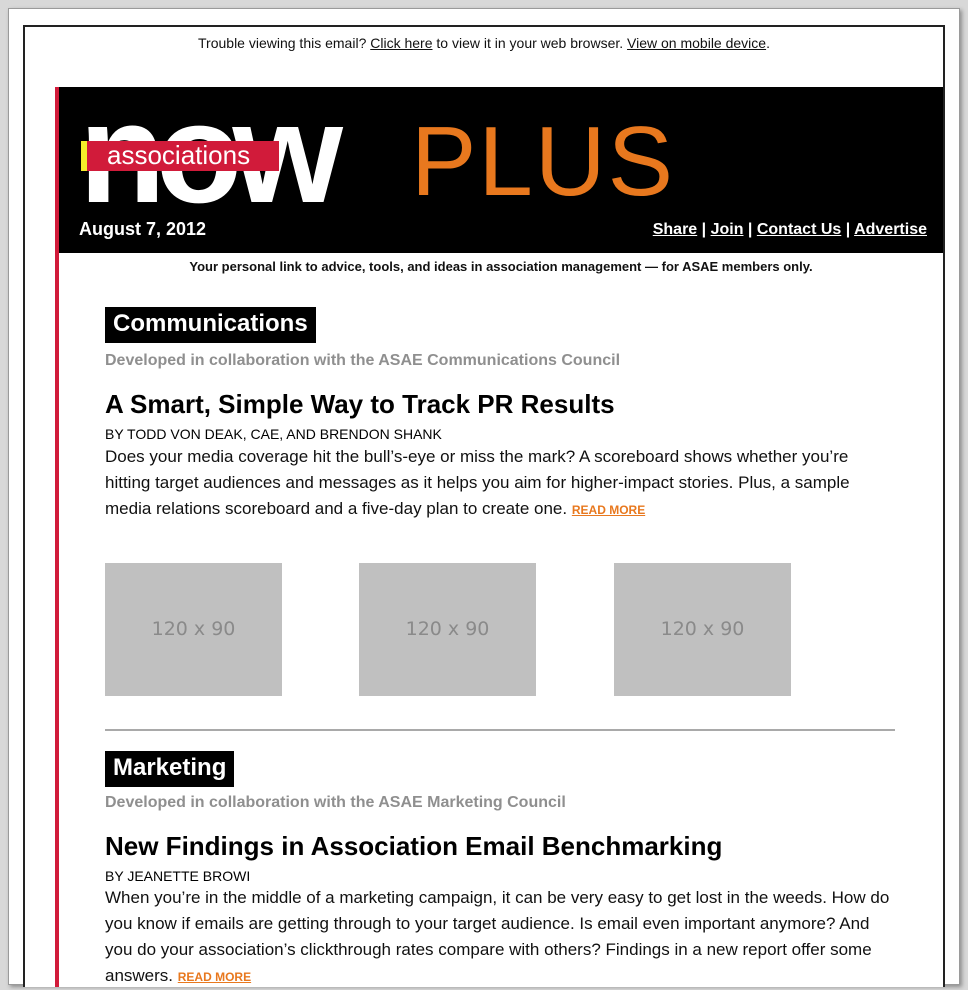 This screenshot has height=990, width=968. I want to click on article-byline: BY JEANETTE BROWI, so click(178, 876).